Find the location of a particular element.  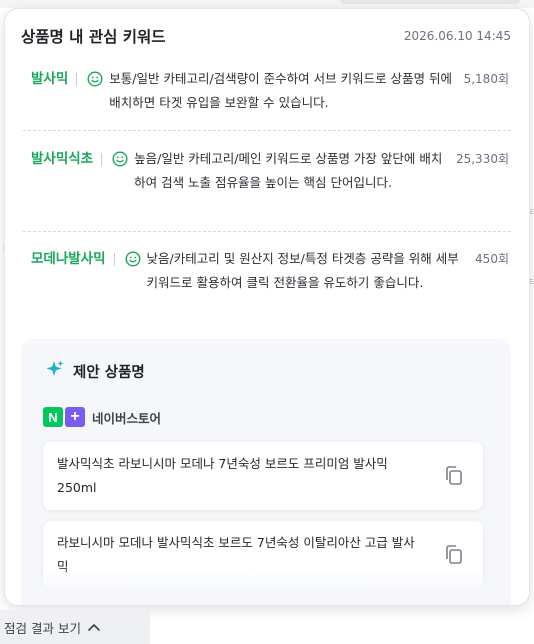

popup-title: 상품명 내 관심 키워드 is located at coordinates (93, 37).